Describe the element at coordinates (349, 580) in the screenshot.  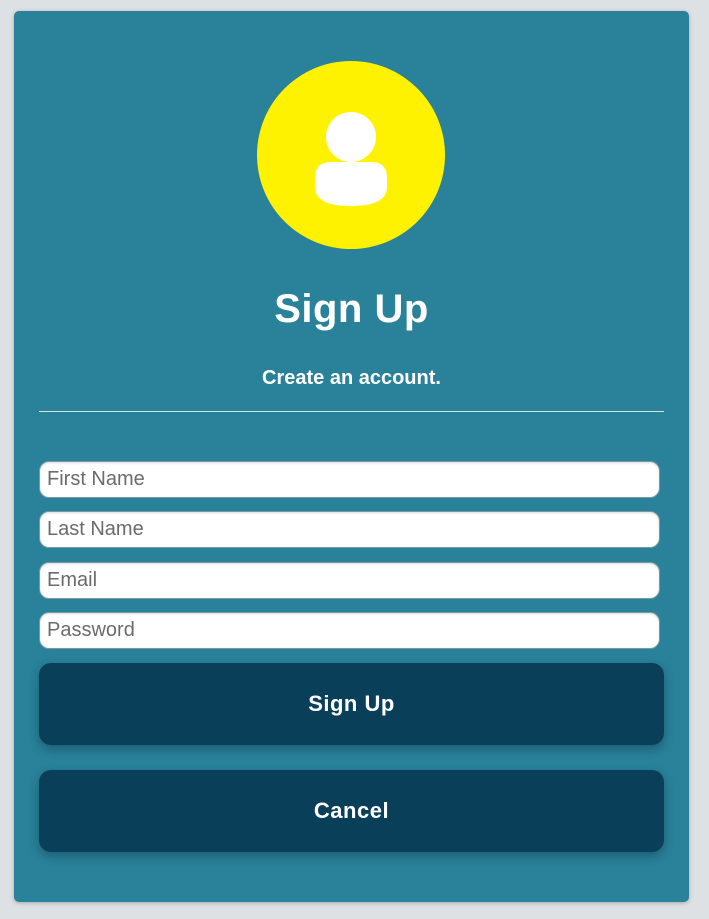
I see `email-field` at that location.